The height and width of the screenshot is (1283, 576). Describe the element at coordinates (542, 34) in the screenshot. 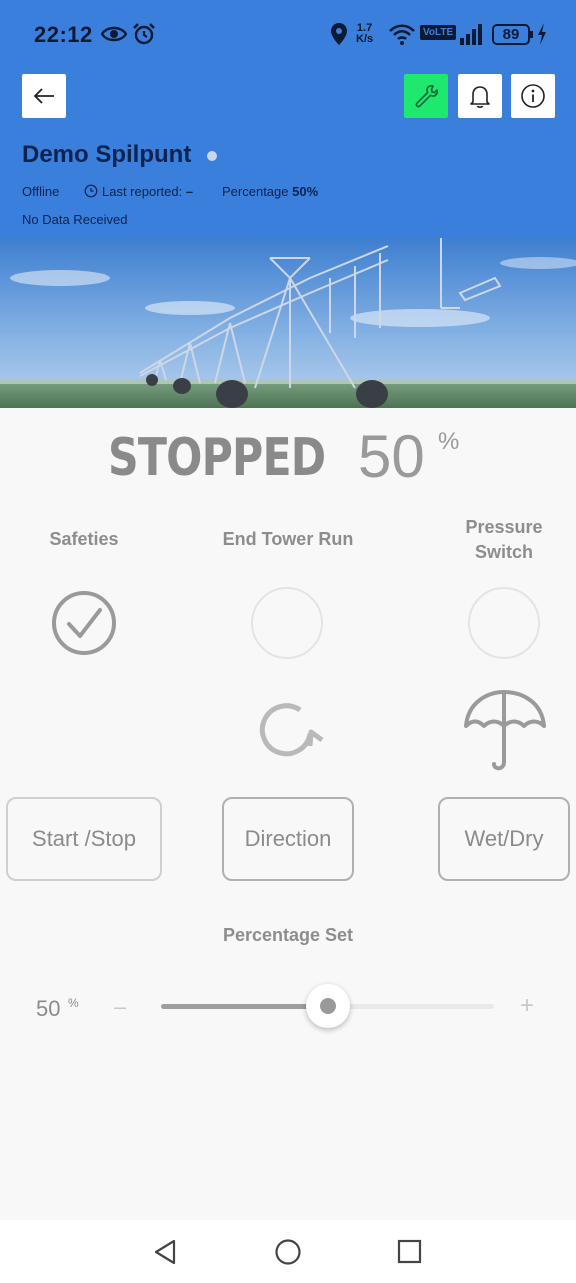

I see `charging-icon` at that location.